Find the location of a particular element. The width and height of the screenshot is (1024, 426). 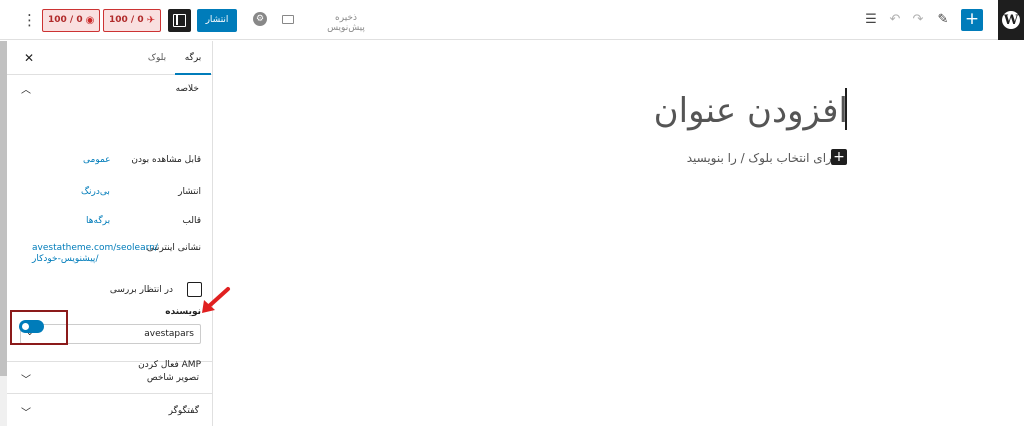

readability-score-badge: 100 / 0 ◉ is located at coordinates (71, 20).